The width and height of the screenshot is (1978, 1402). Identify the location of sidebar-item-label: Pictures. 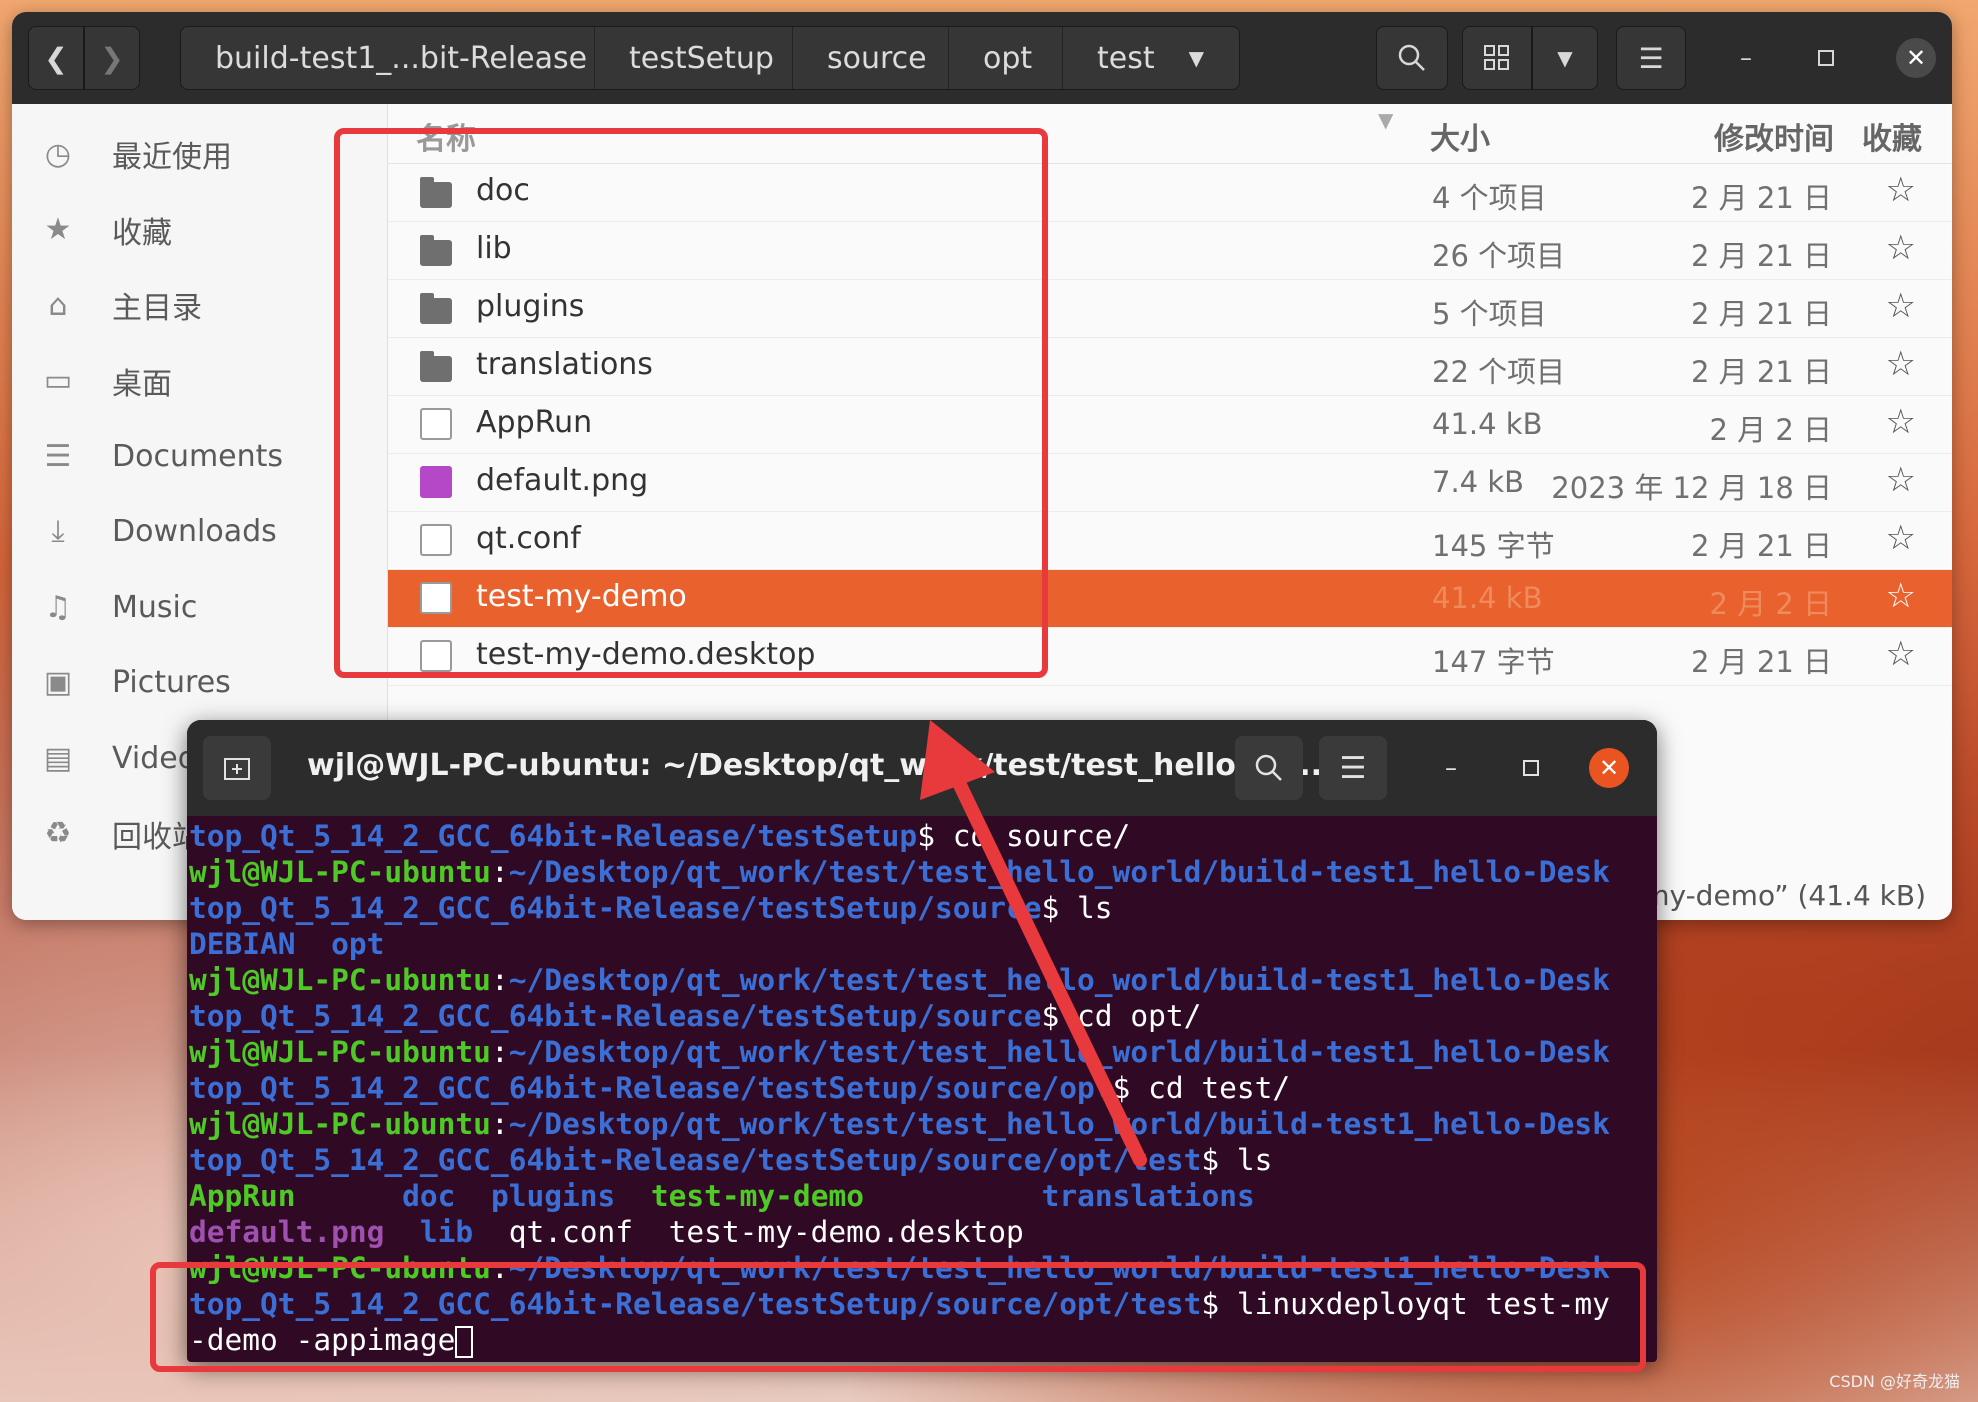
(171, 682).